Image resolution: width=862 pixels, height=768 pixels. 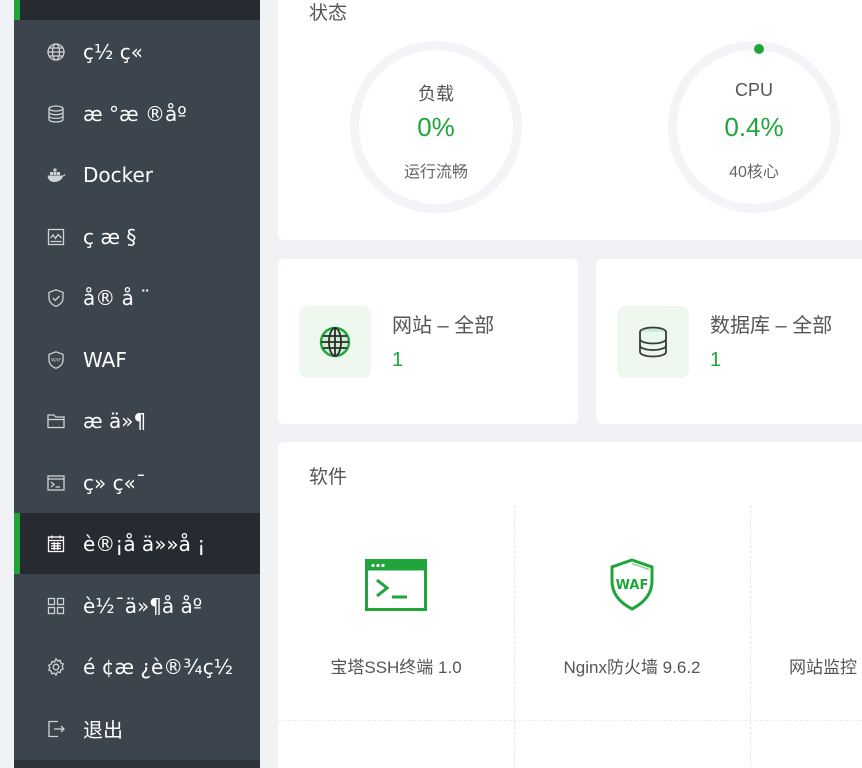 I want to click on software-item-ssh-terminal: 宝塔SSH终端 1.0, so click(x=396, y=613).